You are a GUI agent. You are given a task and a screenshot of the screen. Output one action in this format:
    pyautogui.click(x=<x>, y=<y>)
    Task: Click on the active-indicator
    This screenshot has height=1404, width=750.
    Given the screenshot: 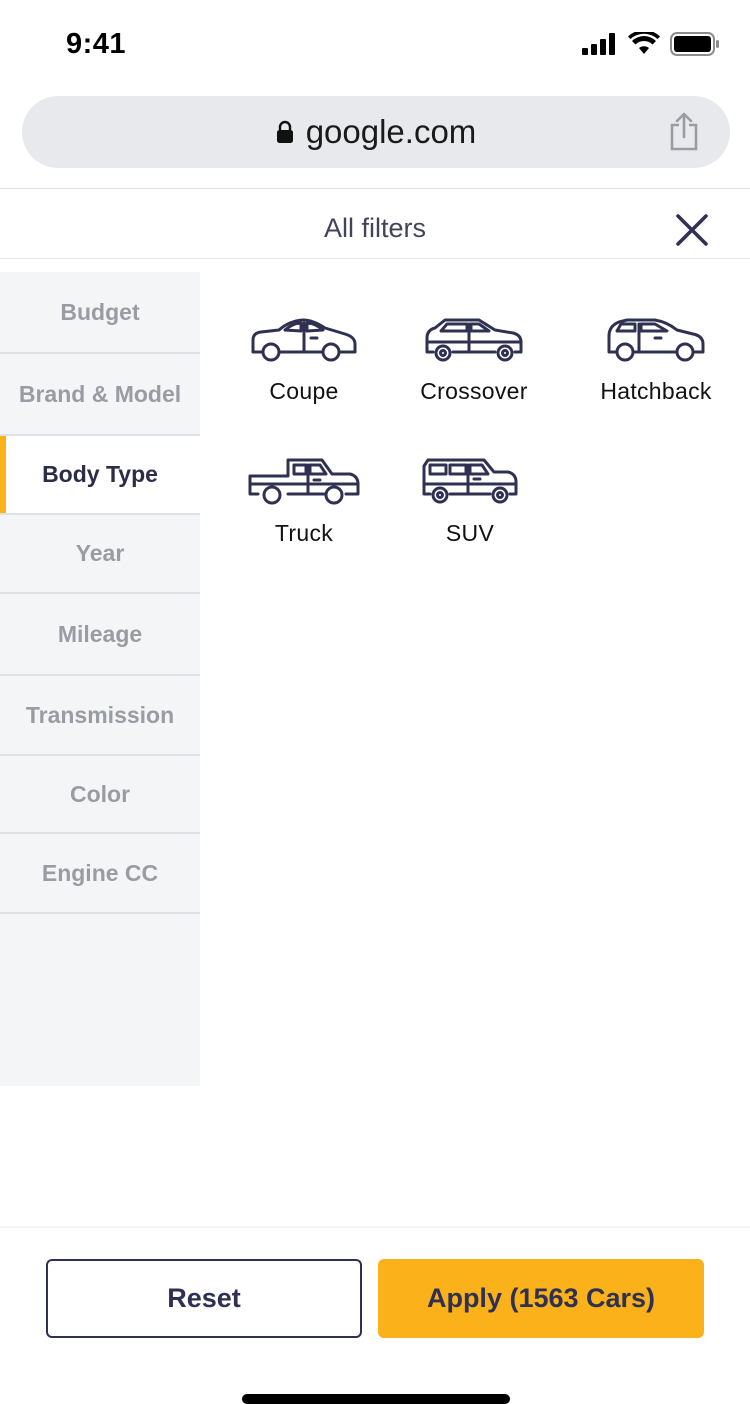 What is the action you would take?
    pyautogui.click(x=3, y=474)
    